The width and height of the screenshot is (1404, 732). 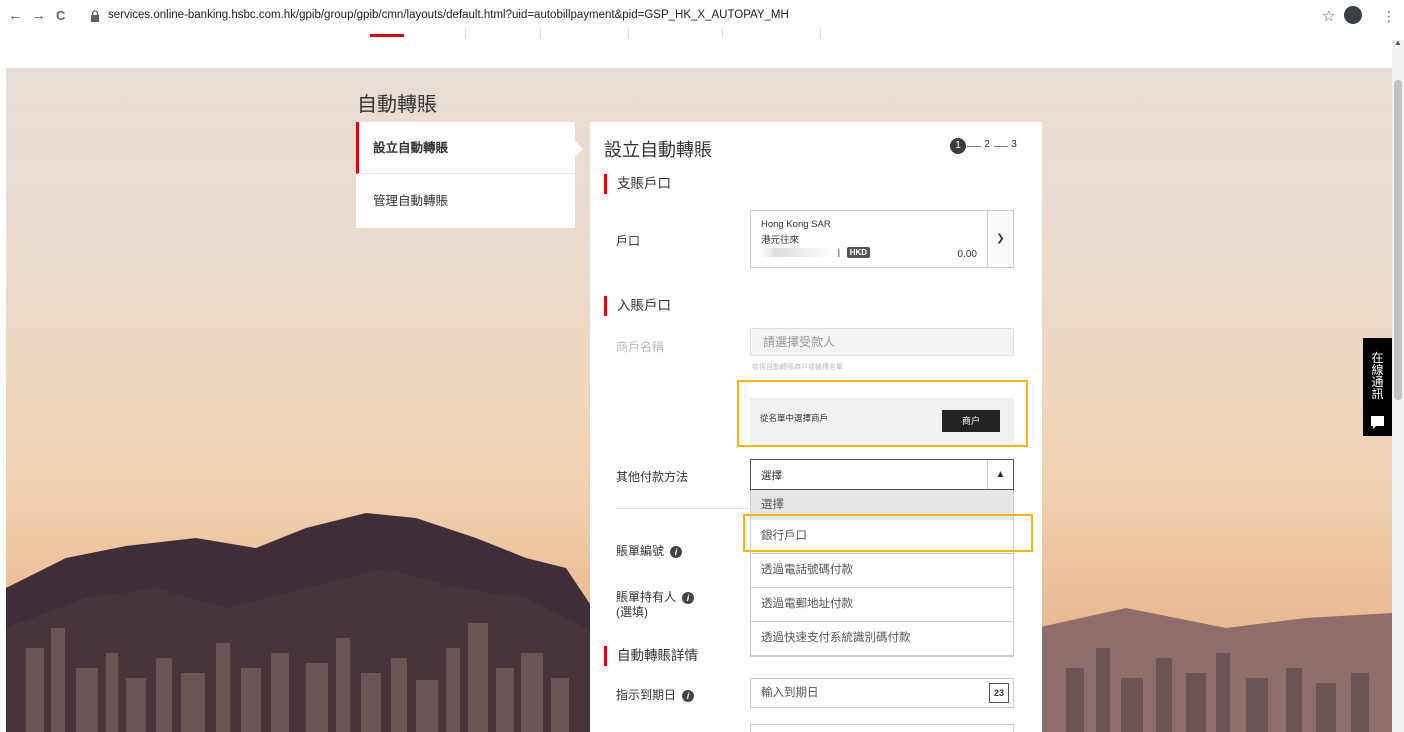 I want to click on live-chat-tab: 在 線 通 訊, so click(x=1377, y=387).